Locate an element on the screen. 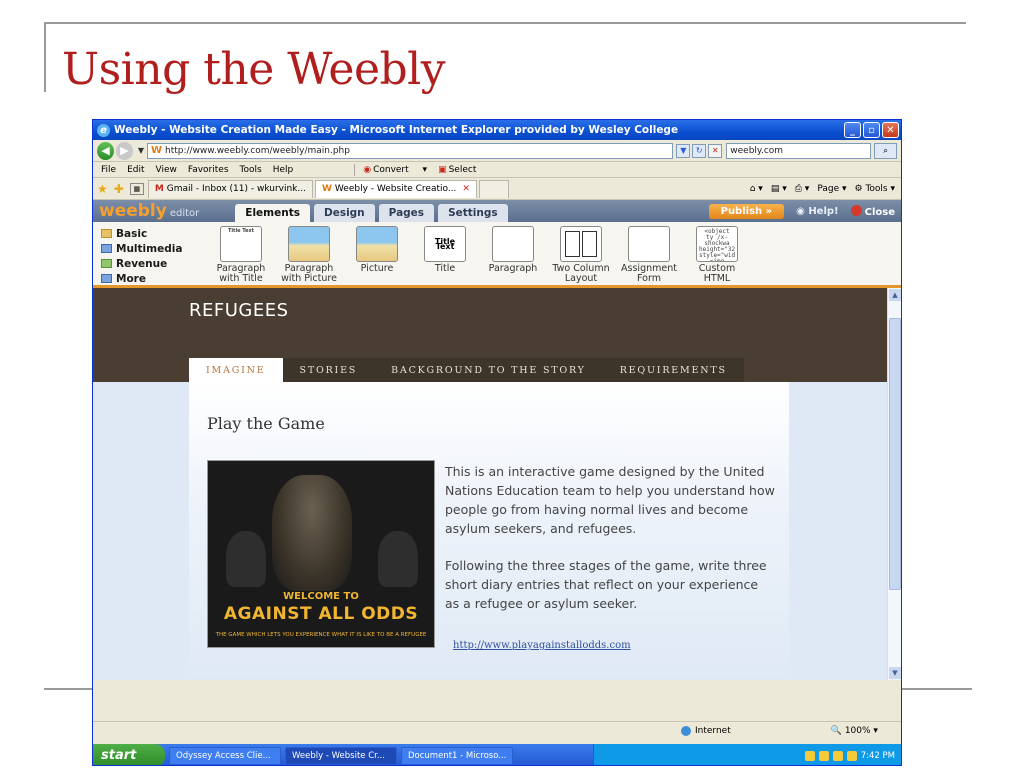  site-nav-background: BACKGROUND TO THE STORY is located at coordinates (488, 370).